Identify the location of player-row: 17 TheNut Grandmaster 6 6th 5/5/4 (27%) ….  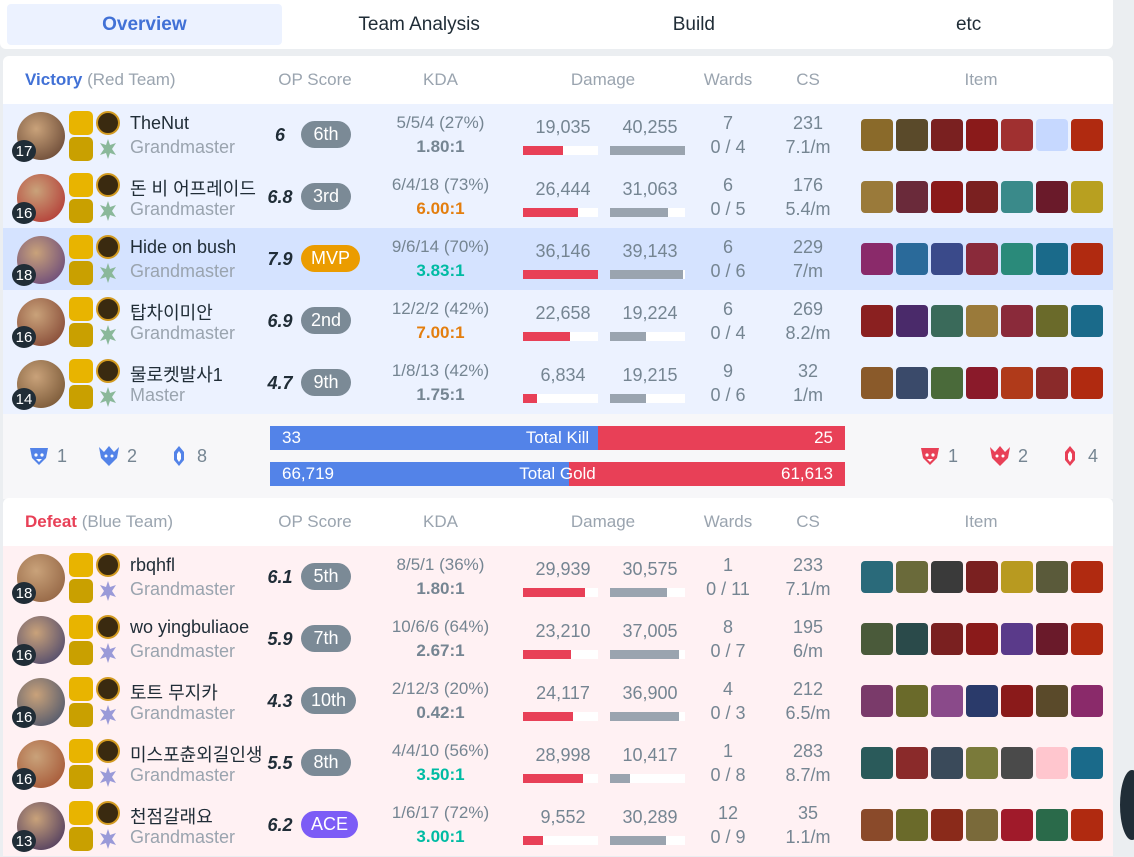
(558, 135).